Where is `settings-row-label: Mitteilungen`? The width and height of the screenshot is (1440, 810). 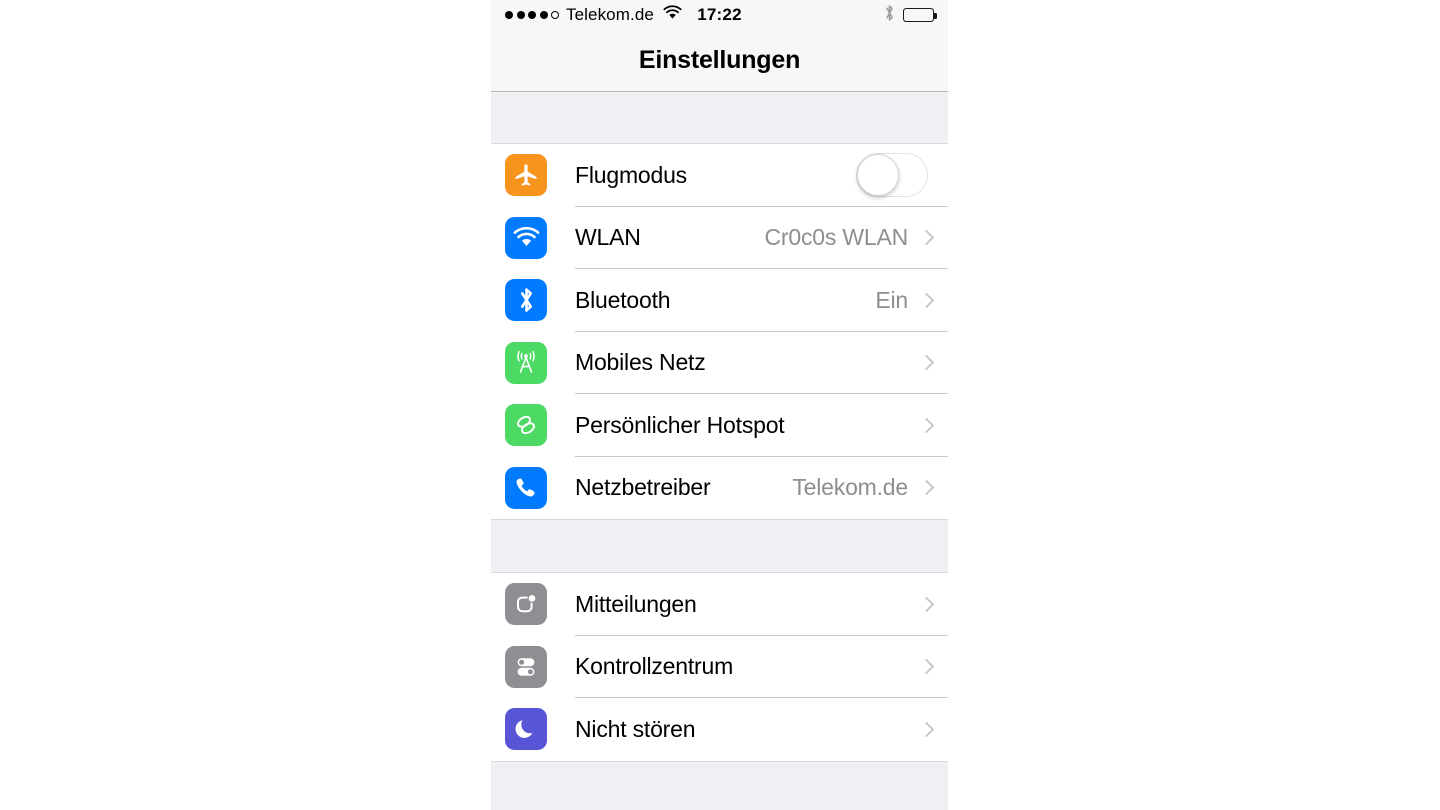
settings-row-label: Mitteilungen is located at coordinates (636, 603).